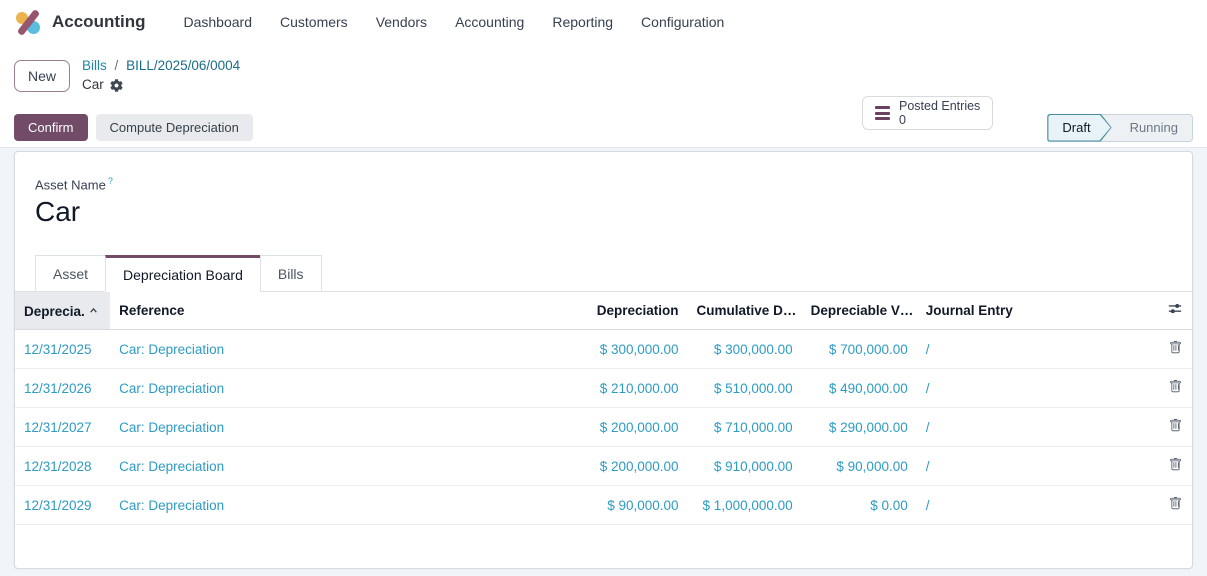 This screenshot has width=1207, height=576. Describe the element at coordinates (902, 120) in the screenshot. I see `stat-button-value: 0` at that location.